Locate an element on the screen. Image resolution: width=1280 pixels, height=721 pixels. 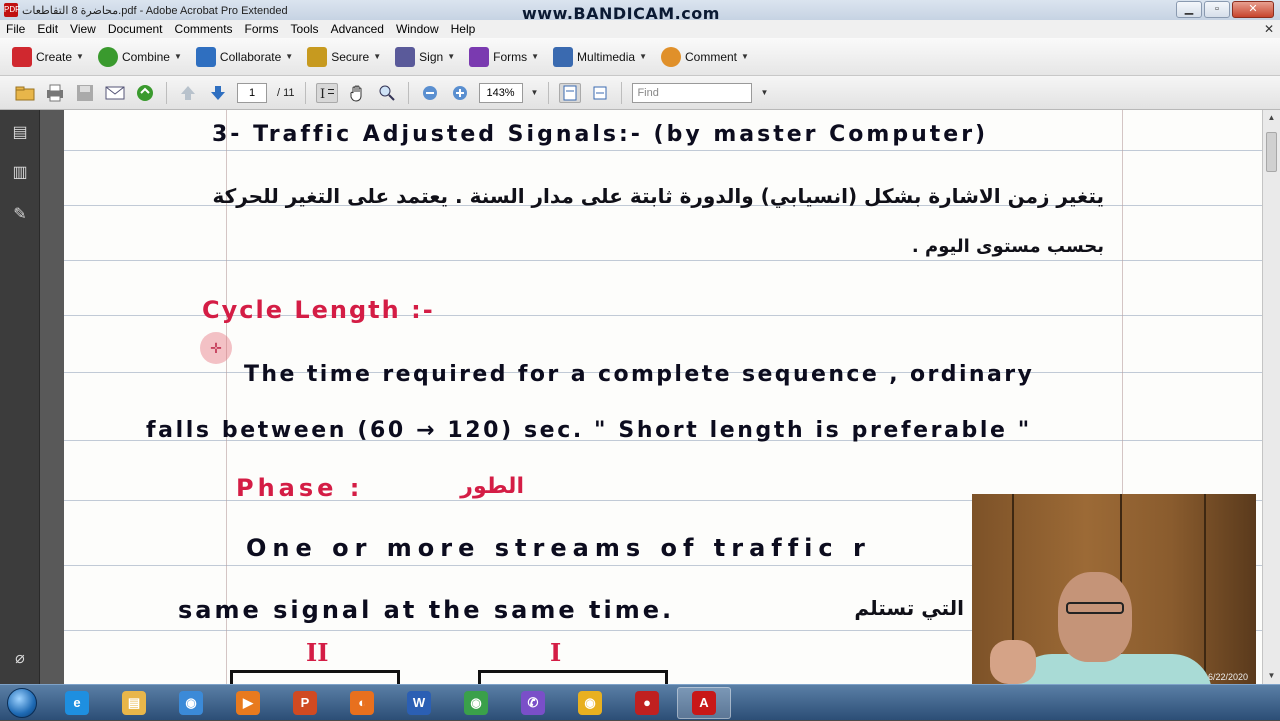
collaborate-label: Collaborate is located at coordinates (250, 56).